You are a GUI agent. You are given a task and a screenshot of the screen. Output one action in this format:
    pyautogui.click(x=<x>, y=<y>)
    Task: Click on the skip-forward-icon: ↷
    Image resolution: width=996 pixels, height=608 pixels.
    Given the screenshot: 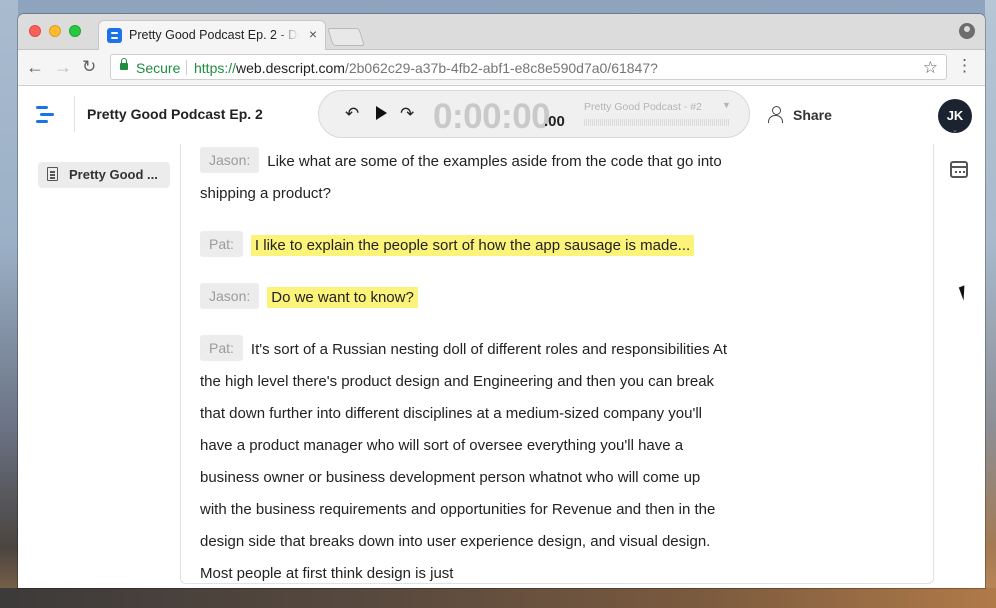 What is the action you would take?
    pyautogui.click(x=407, y=114)
    